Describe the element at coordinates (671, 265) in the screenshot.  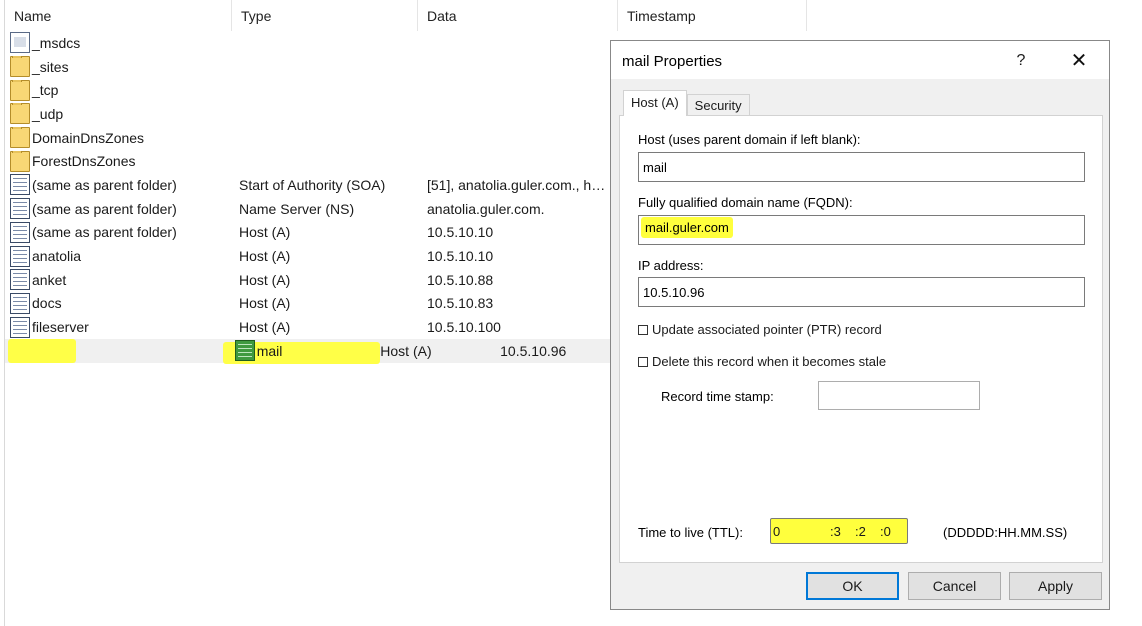
I see `ip-address-label: IP address:` at that location.